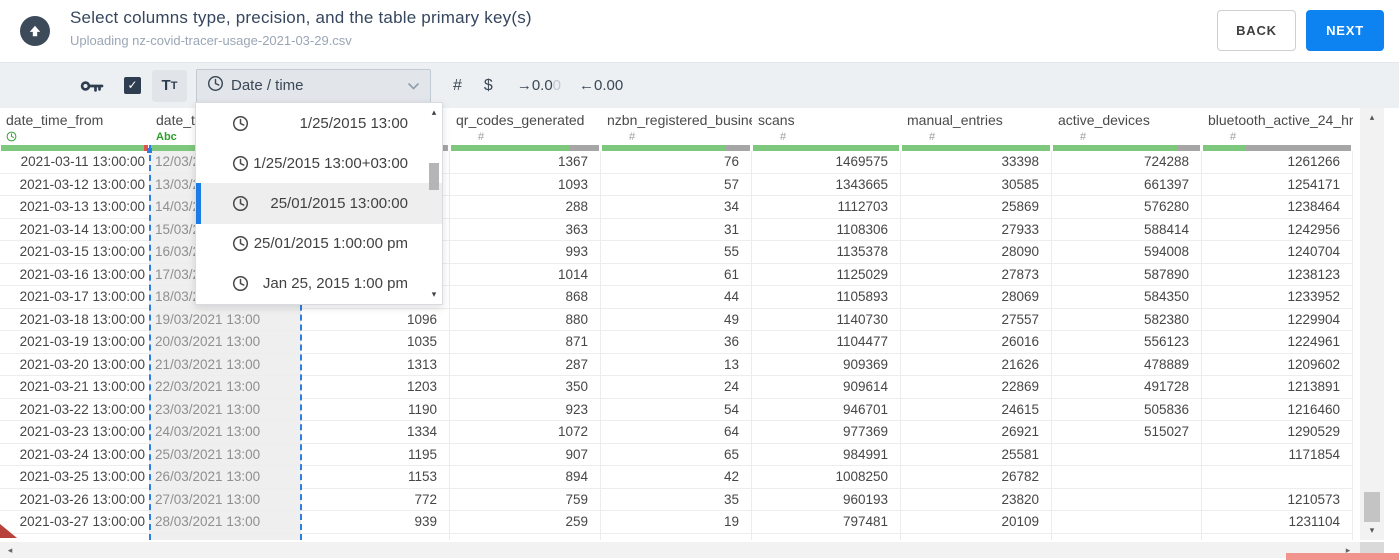 The width and height of the screenshot is (1399, 560). Describe the element at coordinates (539, 85) in the screenshot. I see `increase-decimals-button: →0.00` at that location.